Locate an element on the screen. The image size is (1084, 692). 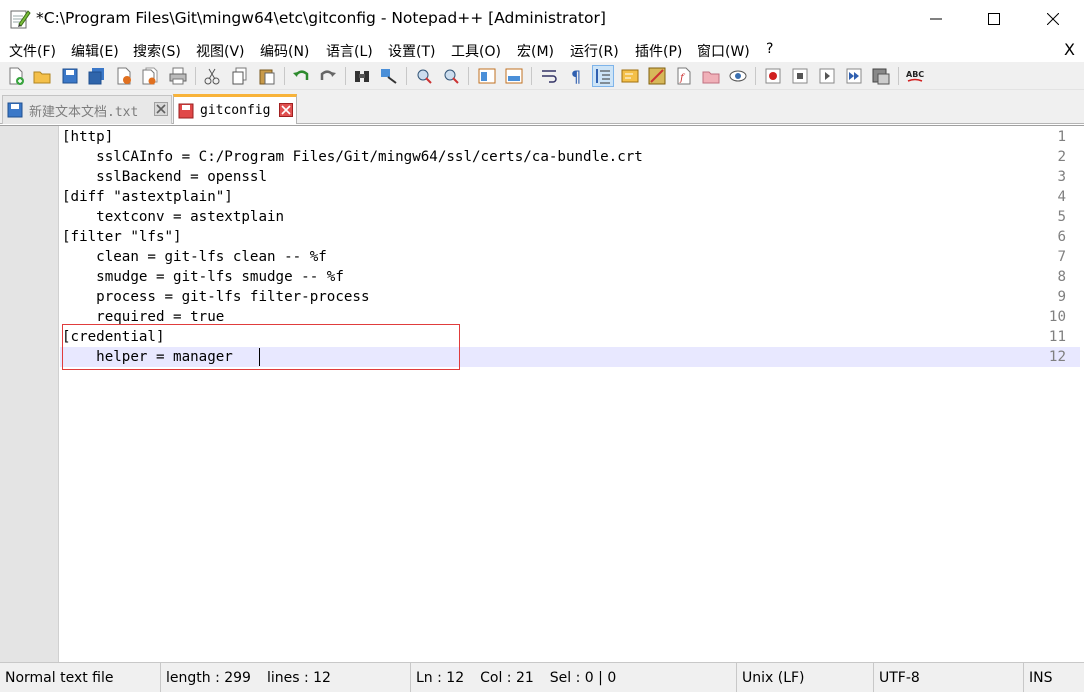
menu-plugins: 插件(P) is located at coordinates (658, 51).